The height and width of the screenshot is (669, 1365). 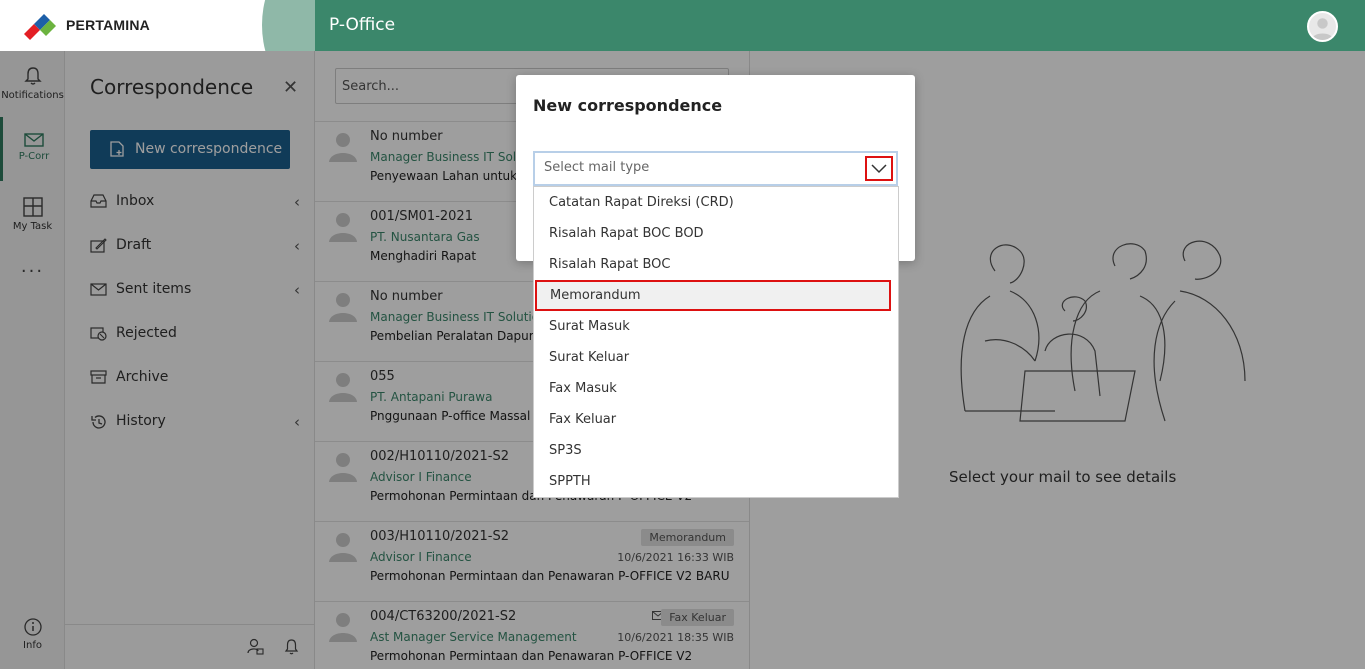 What do you see at coordinates (40, 27) in the screenshot?
I see `pertamina-logo-icon` at bounding box center [40, 27].